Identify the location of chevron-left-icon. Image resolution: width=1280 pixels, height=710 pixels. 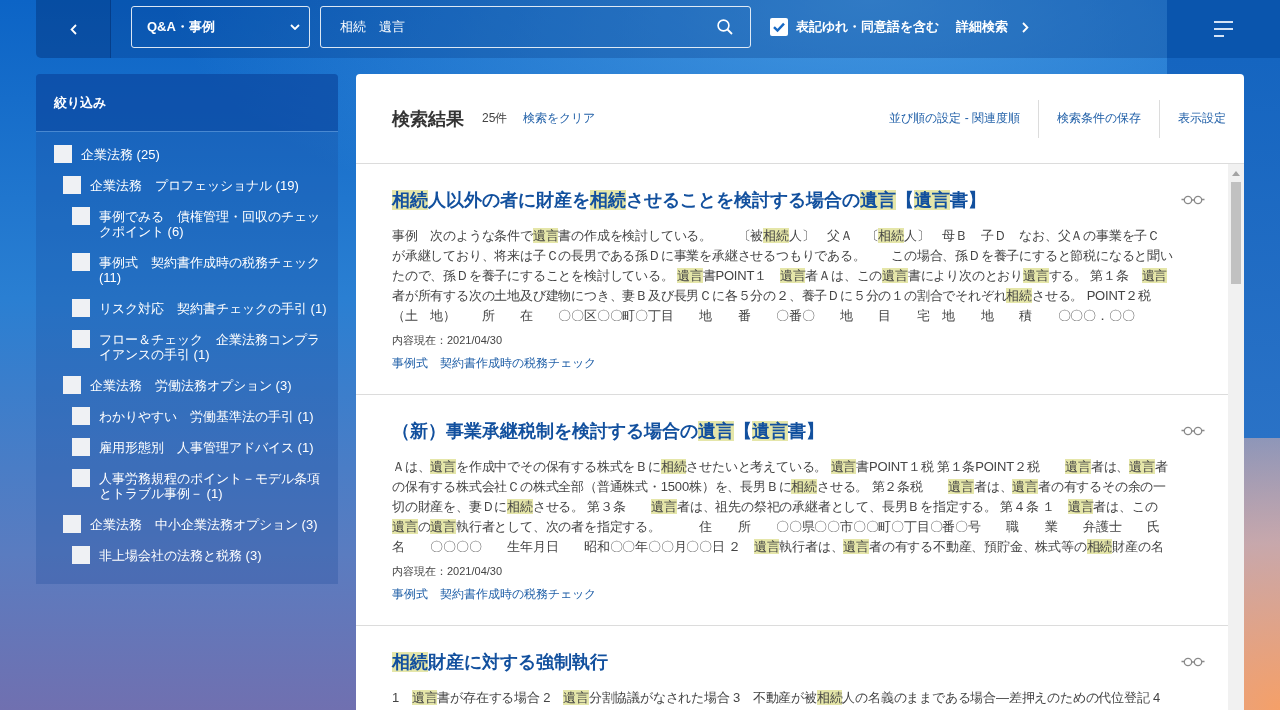
(73, 29).